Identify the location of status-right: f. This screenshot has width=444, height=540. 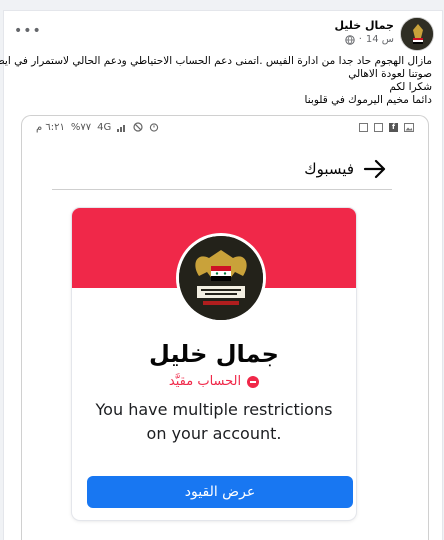
(386, 127).